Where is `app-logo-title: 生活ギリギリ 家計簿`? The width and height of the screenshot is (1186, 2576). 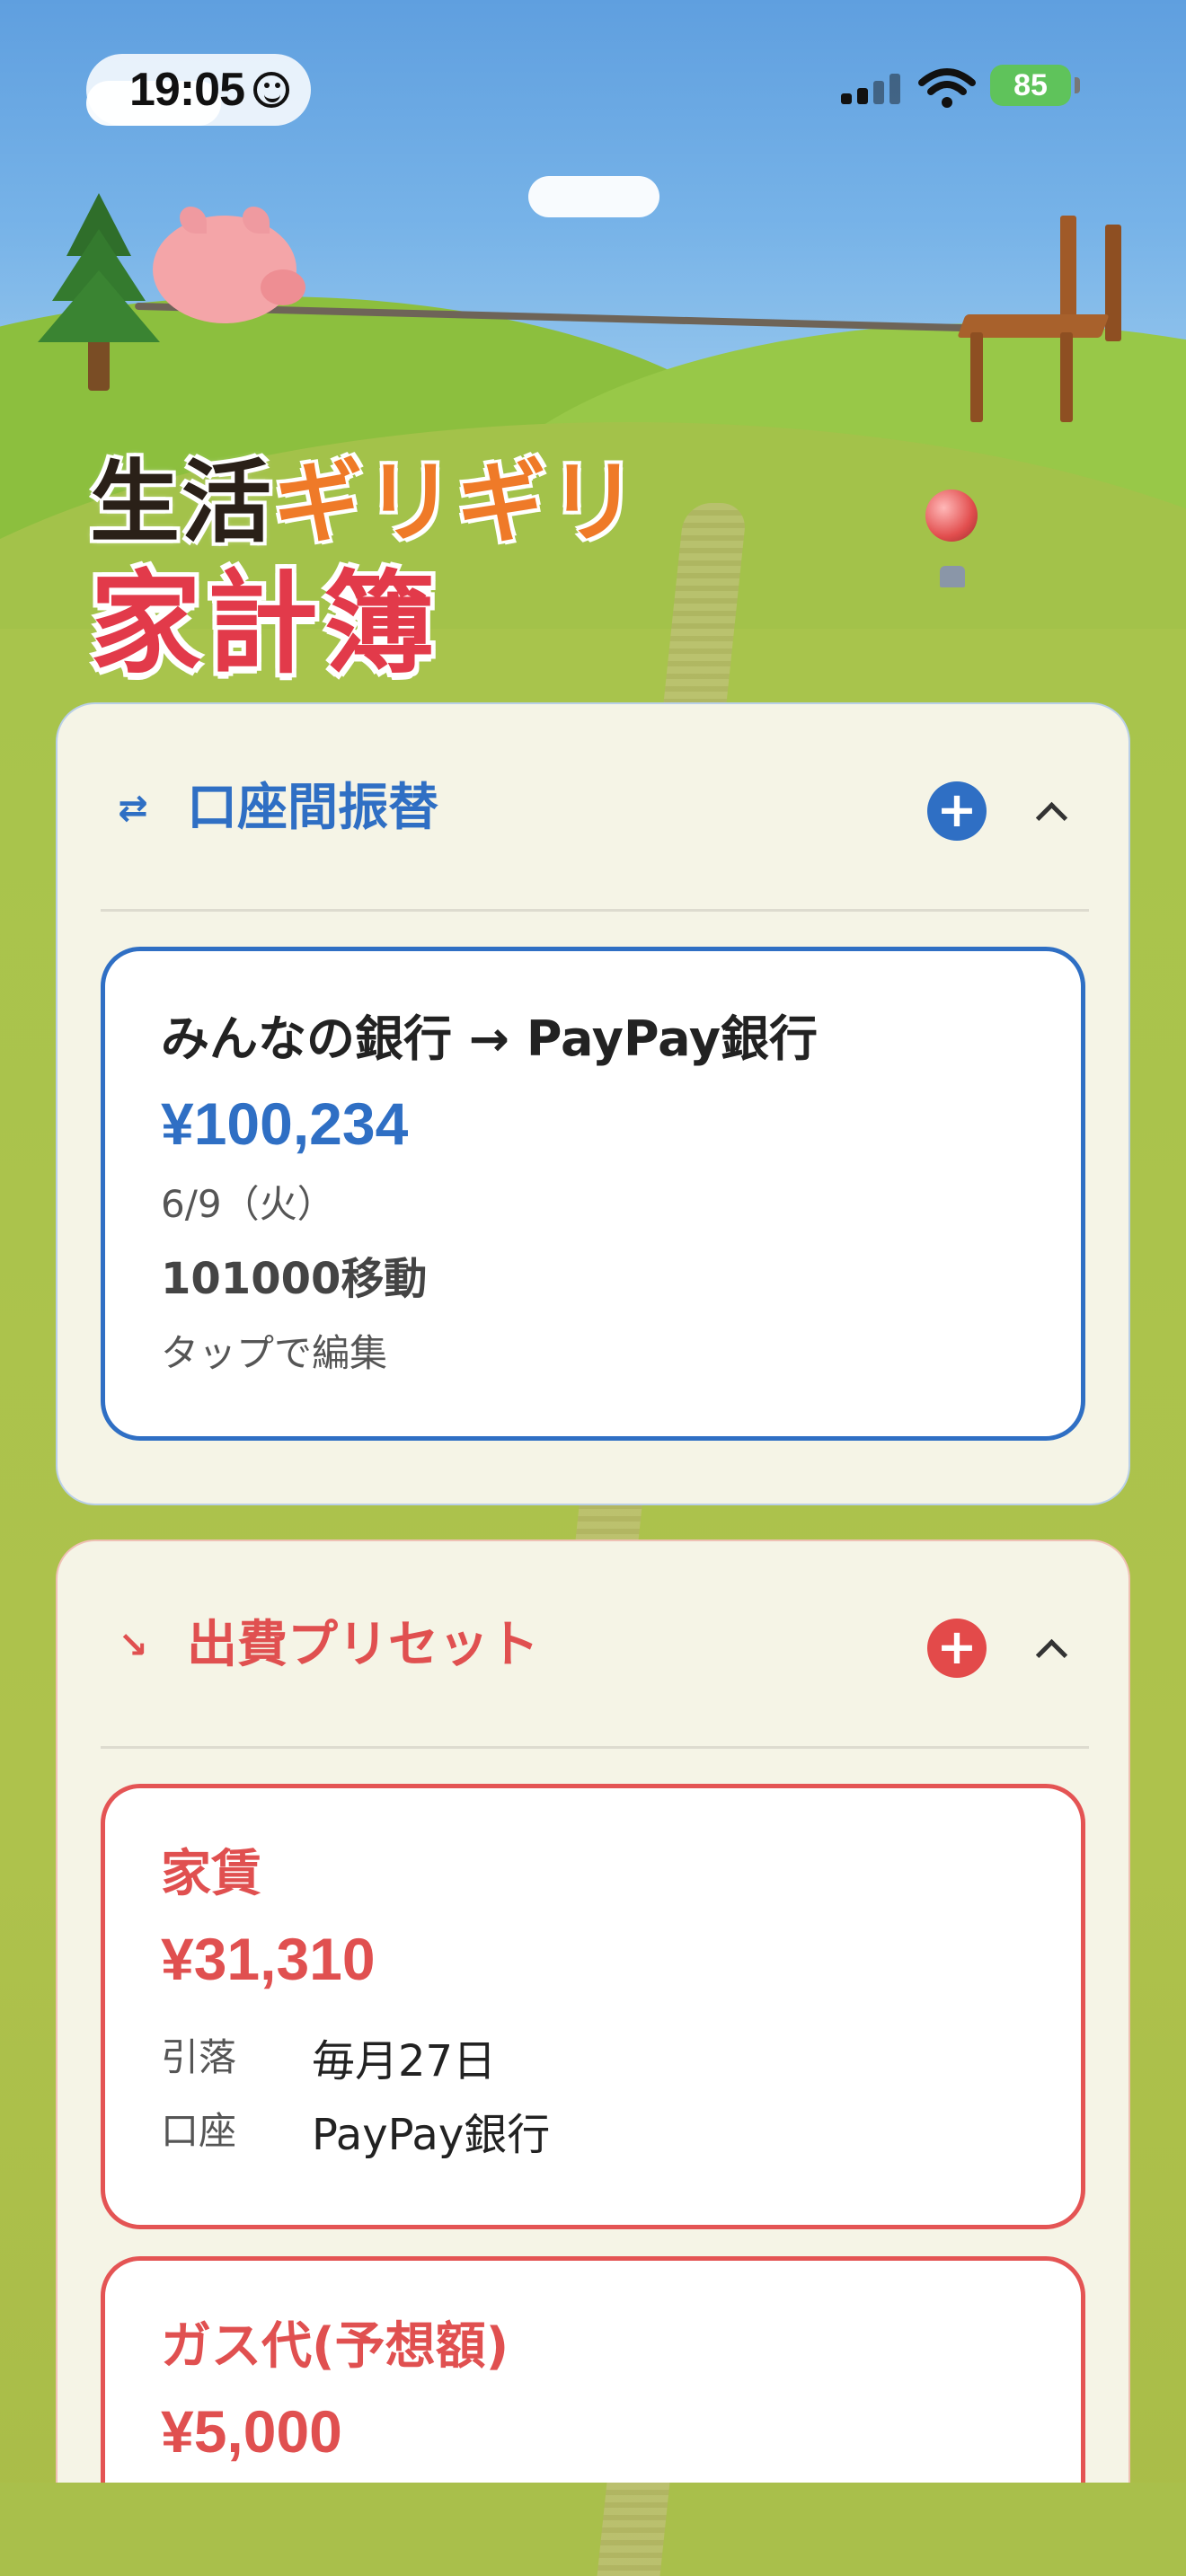
app-logo-title: 生活ギリギリ 家計簿 is located at coordinates (364, 570).